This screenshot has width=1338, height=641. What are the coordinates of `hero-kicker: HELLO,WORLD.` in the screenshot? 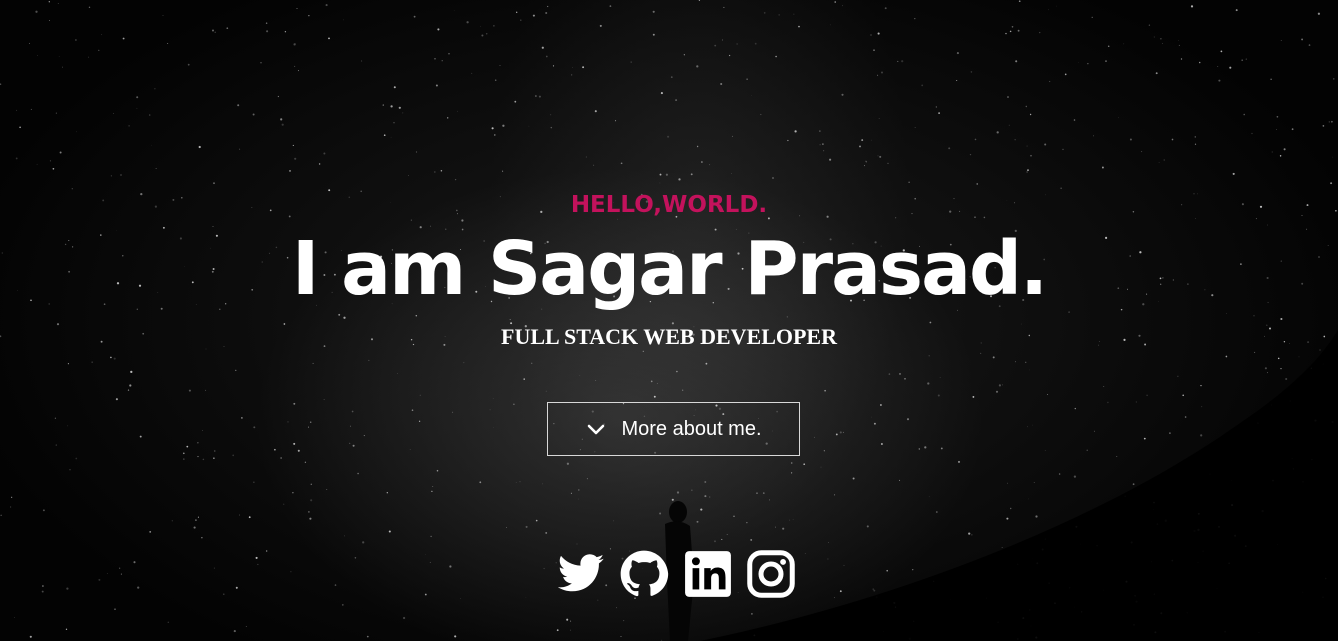 It's located at (669, 205).